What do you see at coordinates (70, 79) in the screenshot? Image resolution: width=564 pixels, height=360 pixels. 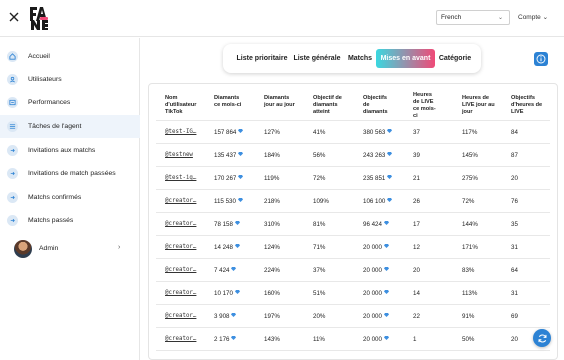 I see `sidebar-item-utilisateurs: Utilisateurs` at bounding box center [70, 79].